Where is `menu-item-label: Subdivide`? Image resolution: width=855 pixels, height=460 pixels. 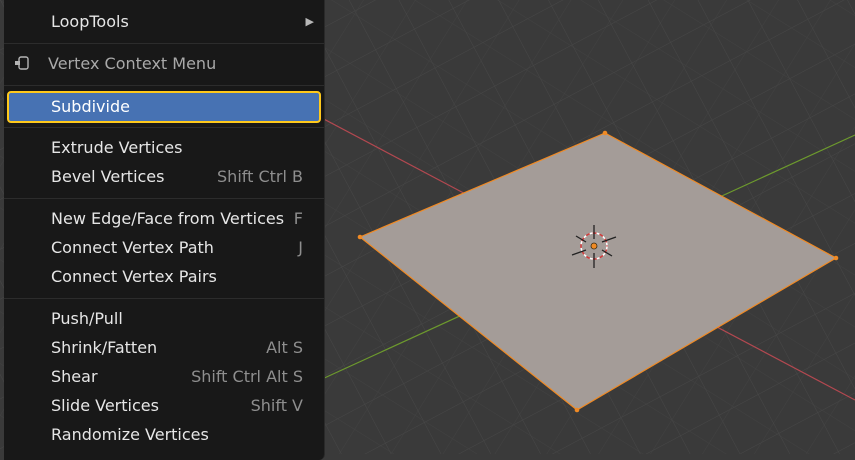
menu-item-label: Subdivide is located at coordinates (90, 106).